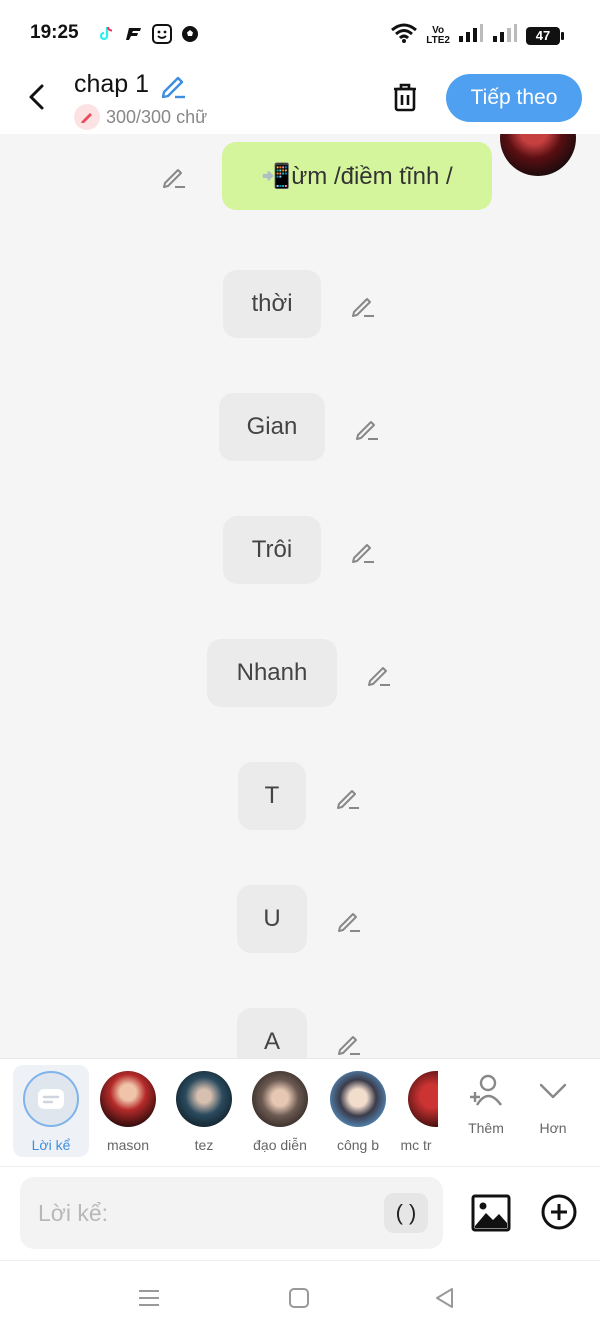 This screenshot has height=1334, width=600. What do you see at coordinates (54, 32) in the screenshot?
I see `status-time: 19:25` at bounding box center [54, 32].